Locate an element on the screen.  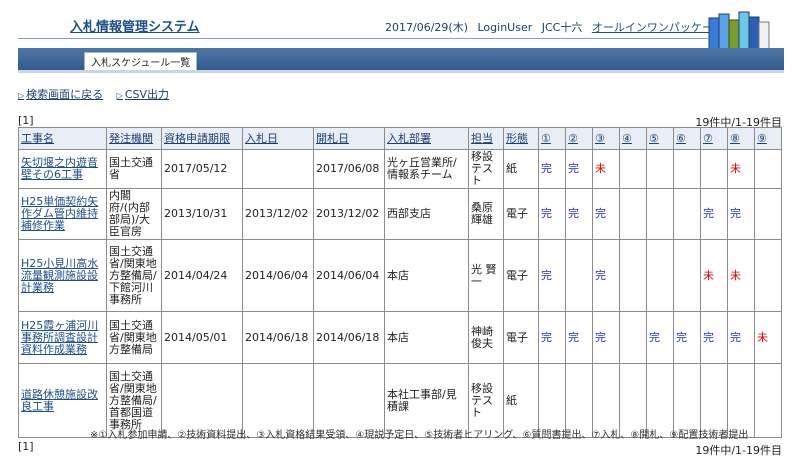
dept-cell: 光ヶ丘営業所/情報系チーム is located at coordinates (426, 169).